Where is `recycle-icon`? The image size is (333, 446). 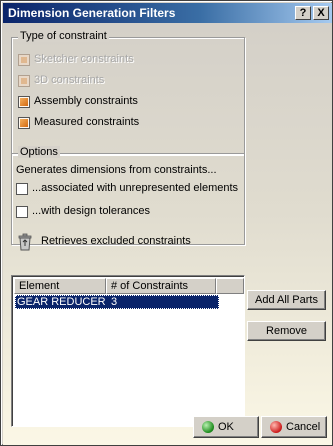 recycle-icon is located at coordinates (25, 242).